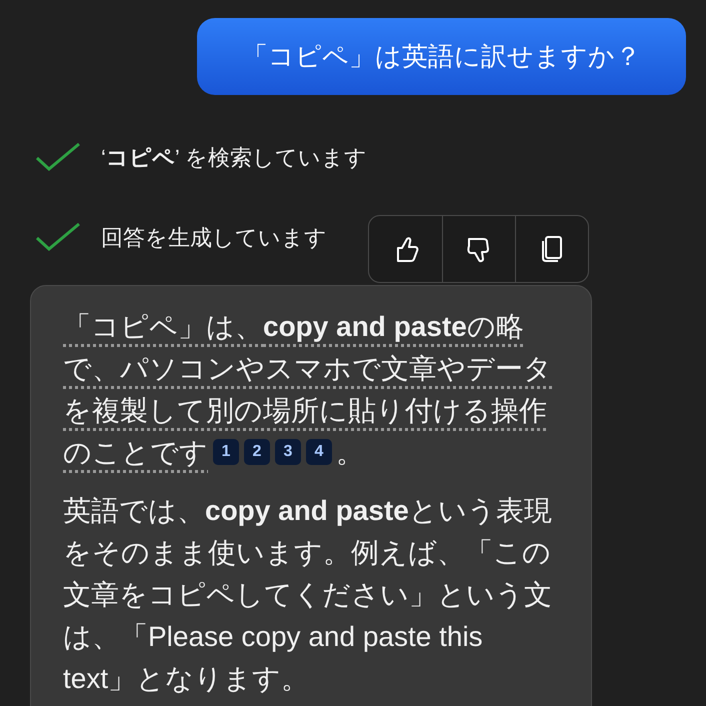 This screenshot has height=706, width=706. Describe the element at coordinates (288, 452) in the screenshot. I see `citation-link: 3` at that location.